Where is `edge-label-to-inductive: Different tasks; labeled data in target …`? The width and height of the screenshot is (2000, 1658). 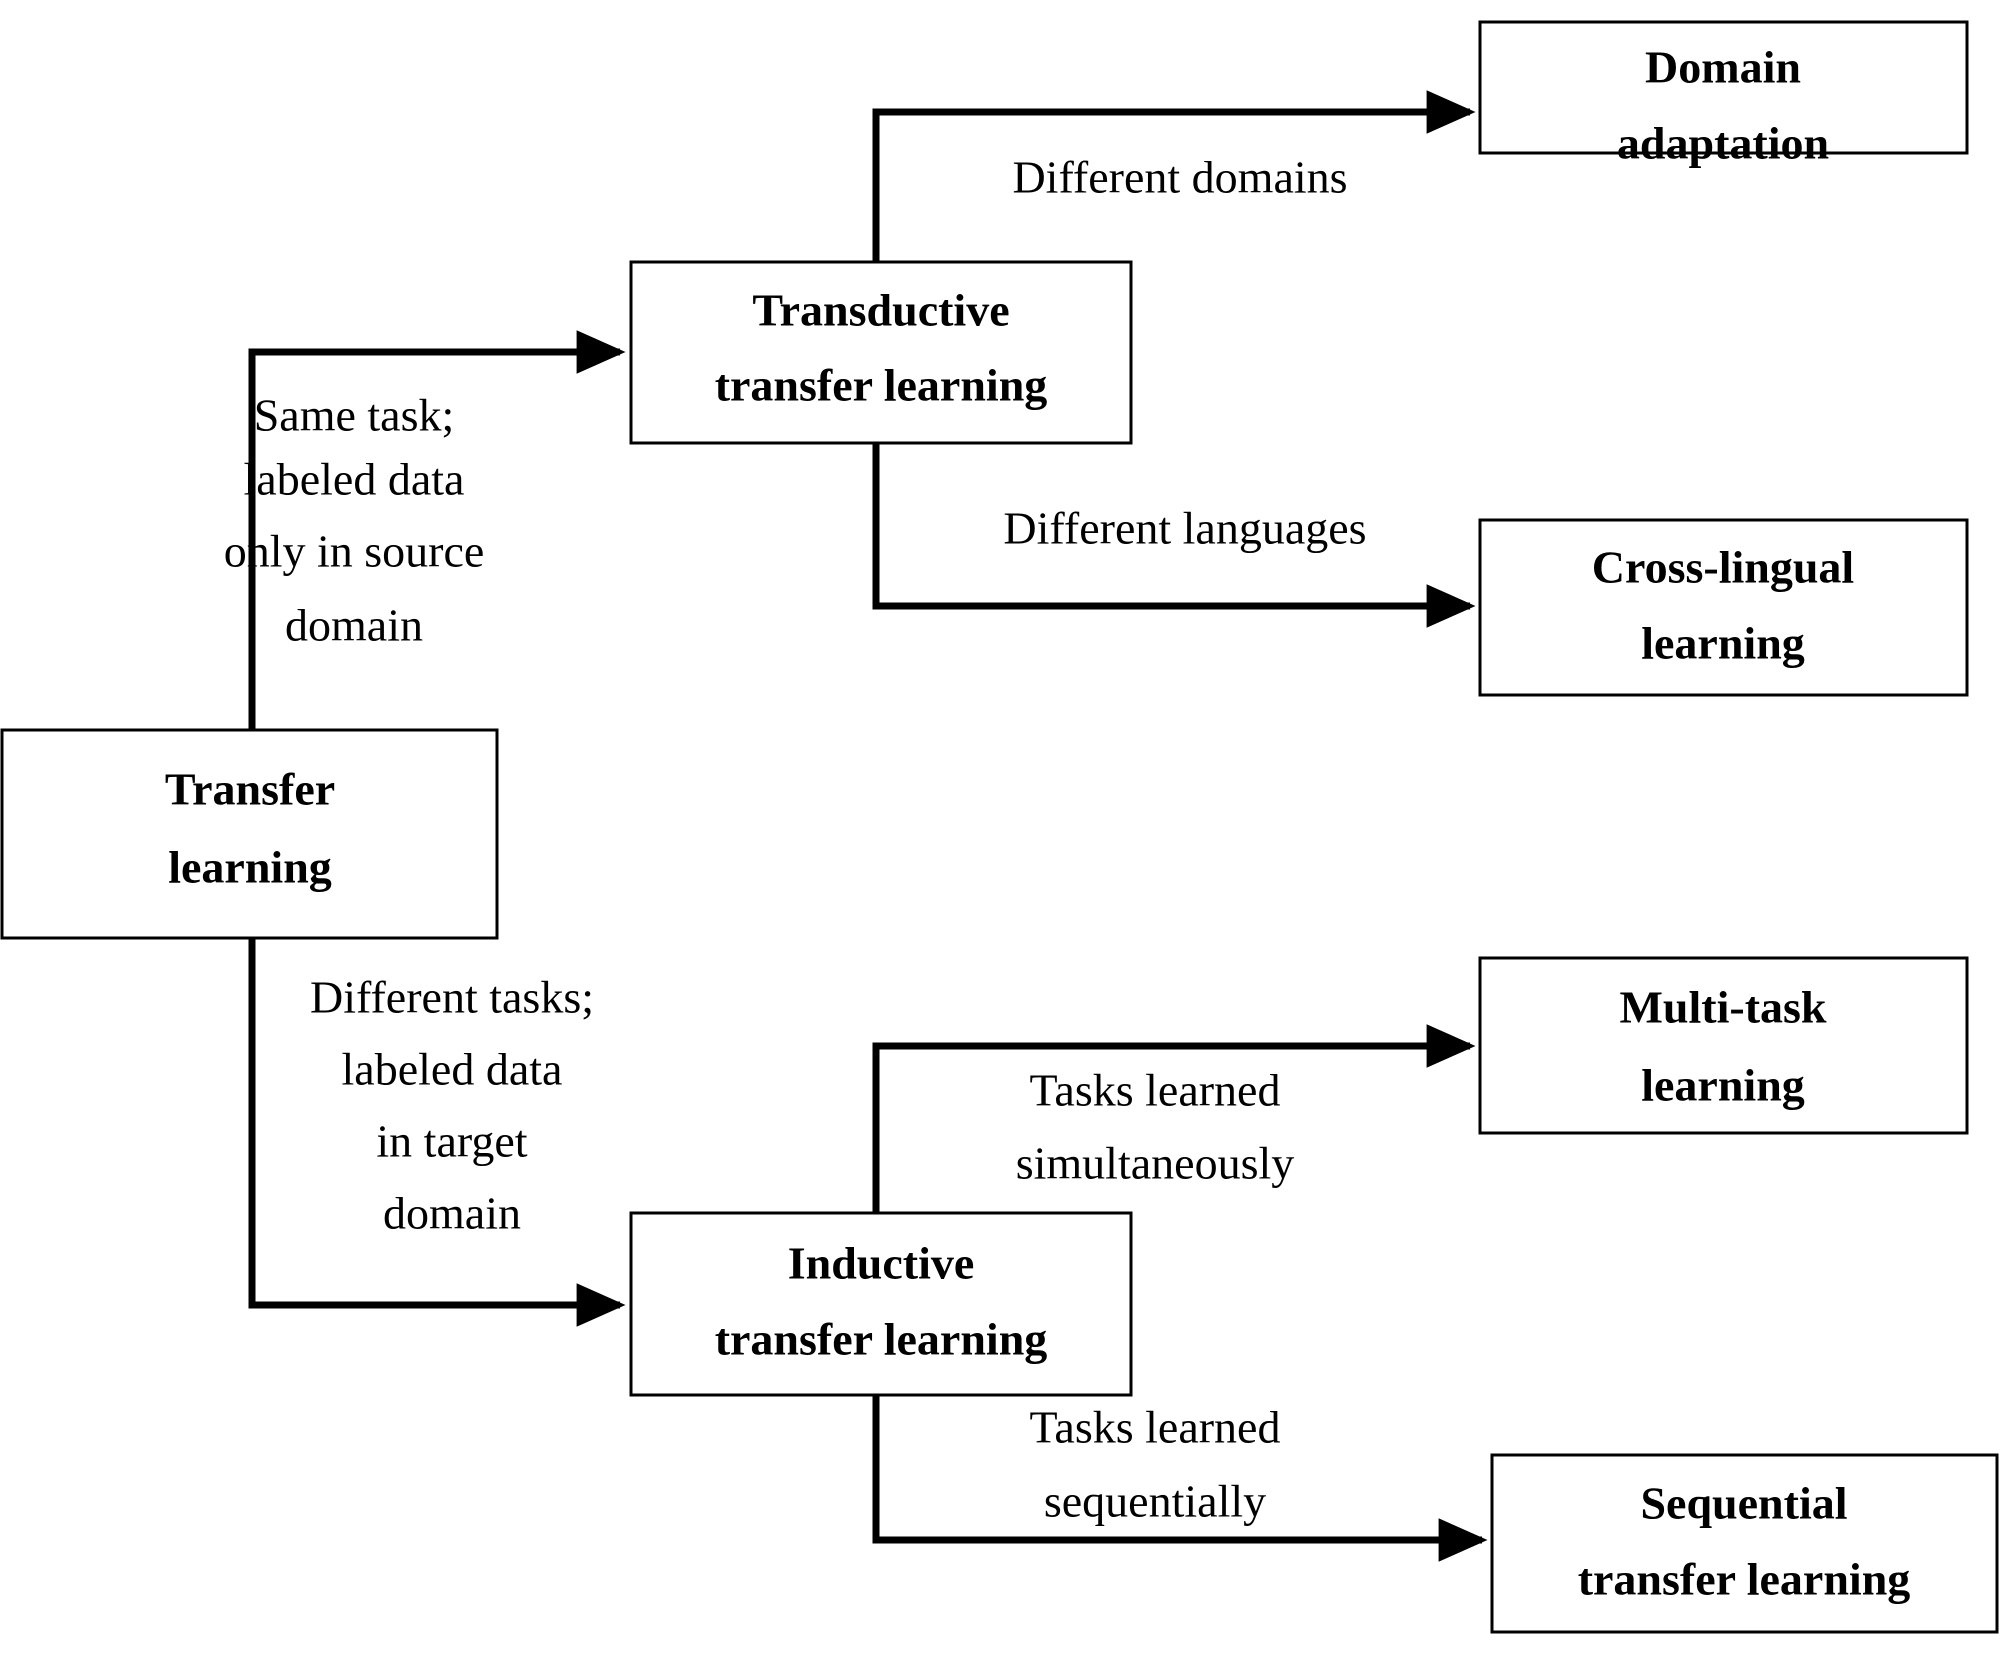 edge-label-to-inductive: Different tasks; labeled data in target … is located at coordinates (452, 1105).